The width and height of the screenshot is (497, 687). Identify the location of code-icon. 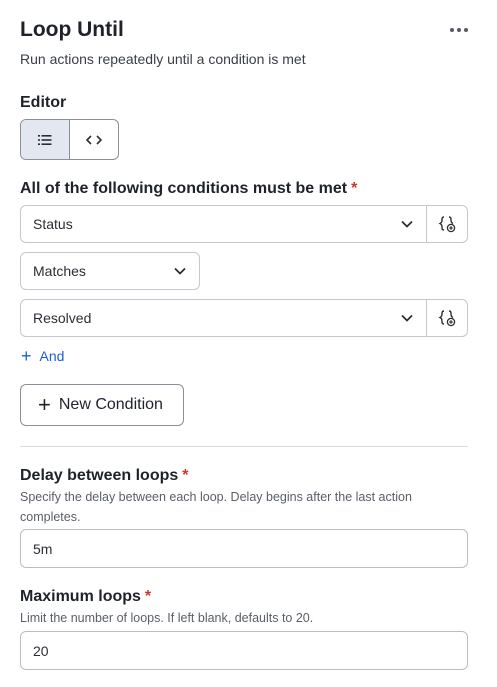
(93, 139).